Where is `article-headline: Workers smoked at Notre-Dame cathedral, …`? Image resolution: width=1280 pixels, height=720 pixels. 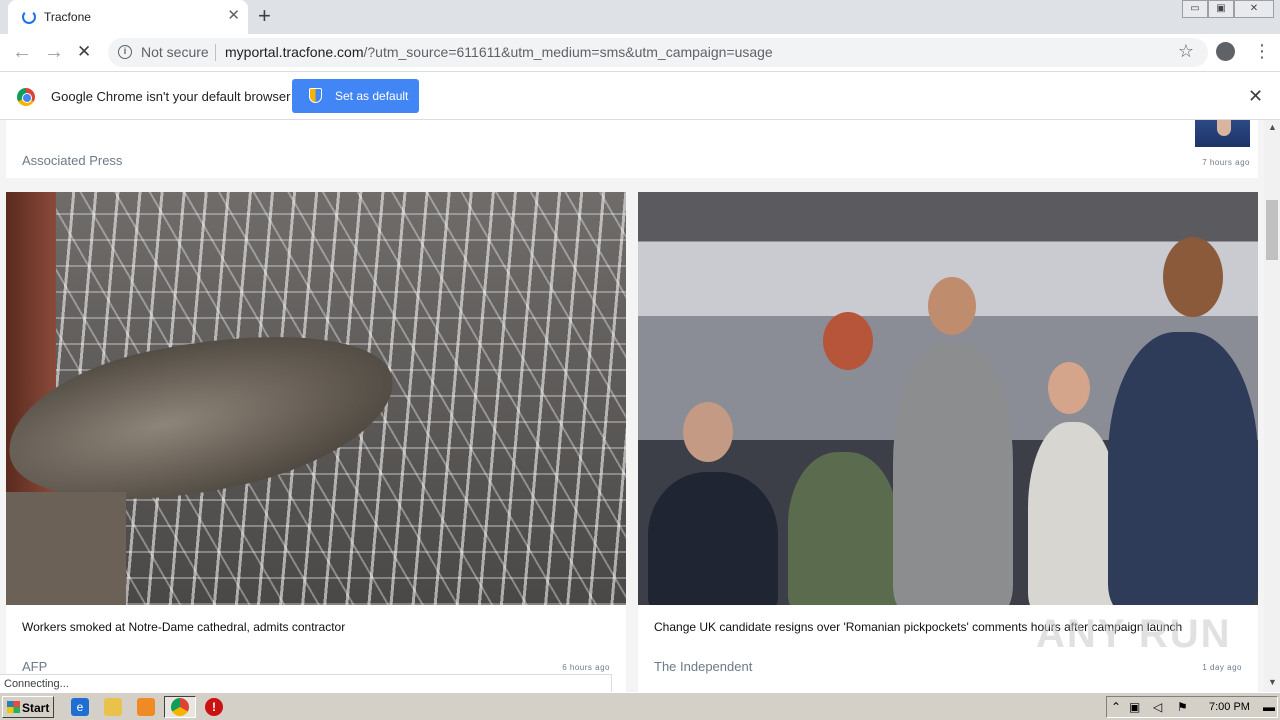
article-headline: Workers smoked at Notre-Dame cathedral, … is located at coordinates (183, 627).